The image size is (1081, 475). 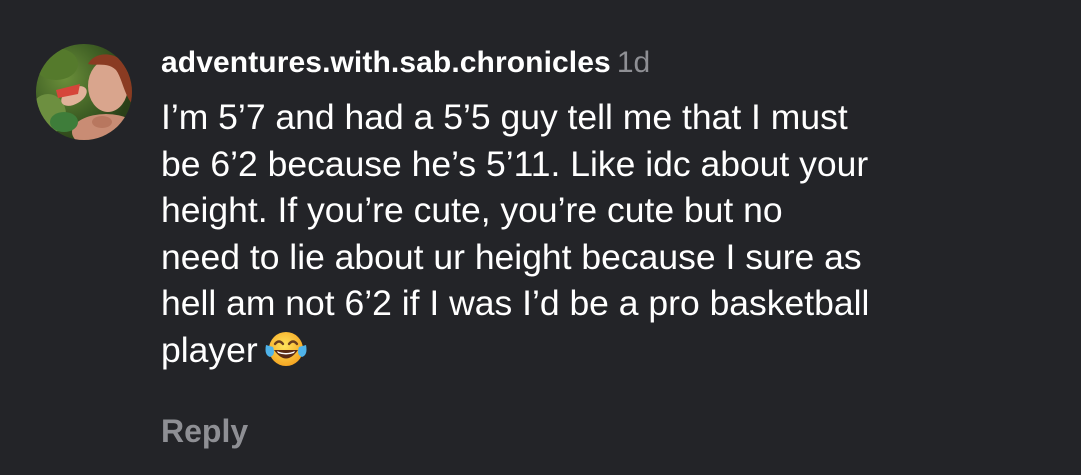 I want to click on comment-text-last-line: player, so click(x=611, y=354).